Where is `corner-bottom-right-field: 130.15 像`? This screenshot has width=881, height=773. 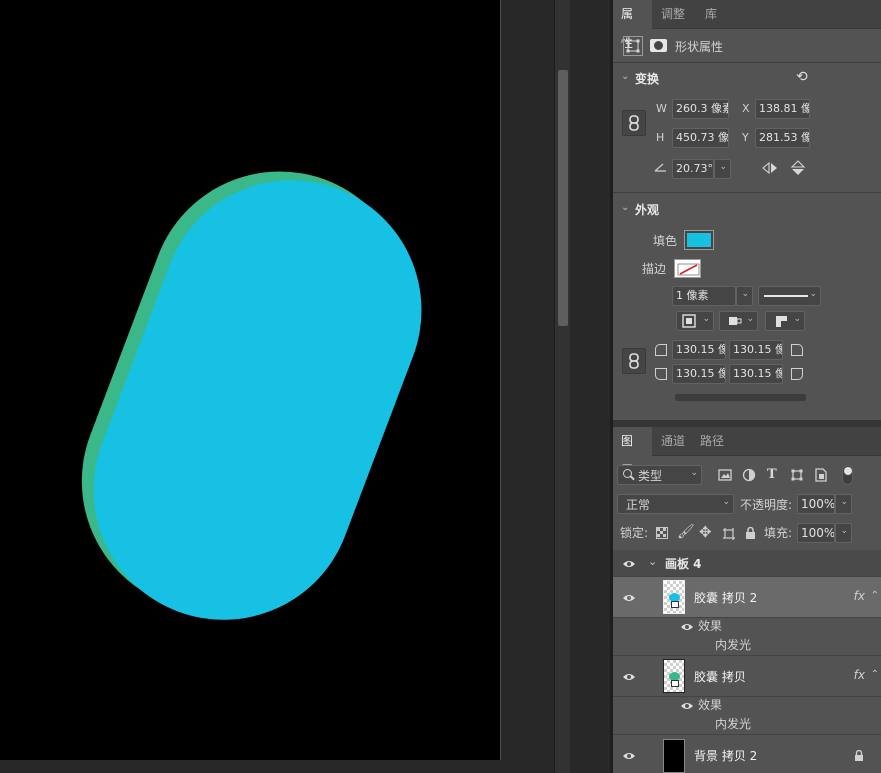 corner-bottom-right-field: 130.15 像 is located at coordinates (756, 374).